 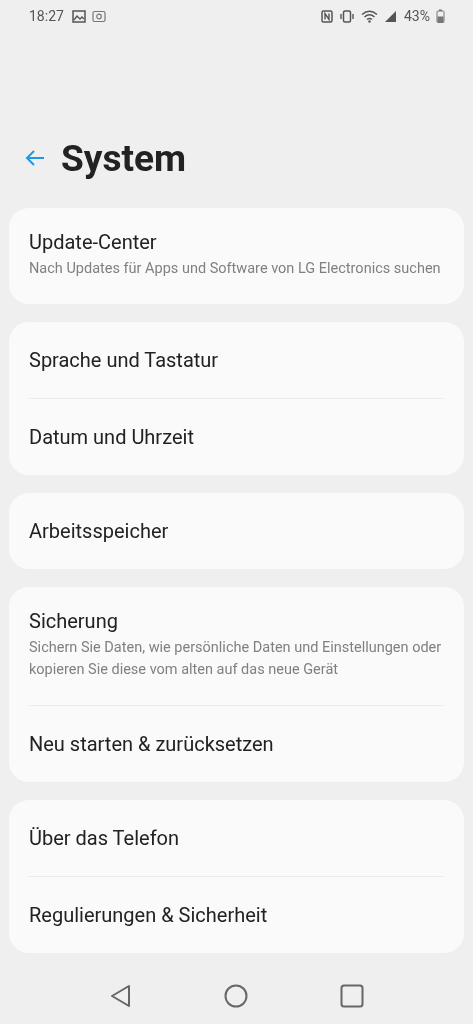 What do you see at coordinates (236, 838) in the screenshot?
I see `setting-item: Über das Telefon` at bounding box center [236, 838].